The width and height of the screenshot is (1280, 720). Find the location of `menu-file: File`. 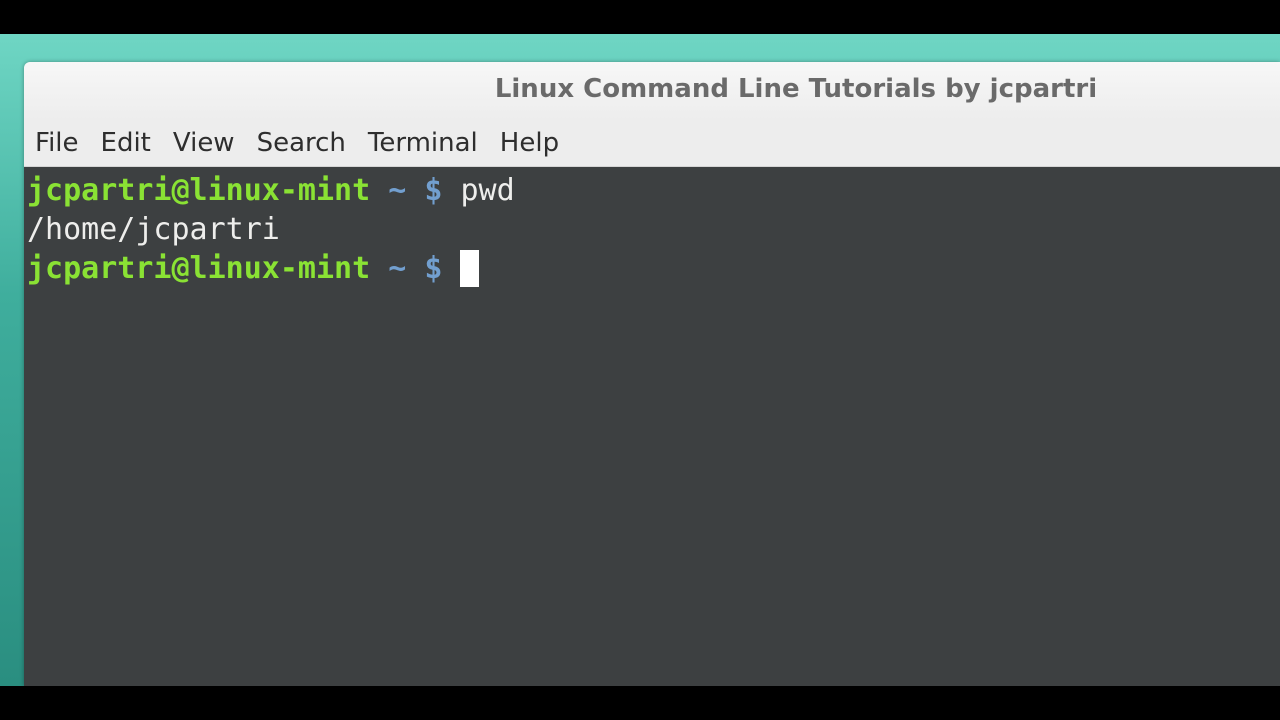

menu-file: File is located at coordinates (57, 143).